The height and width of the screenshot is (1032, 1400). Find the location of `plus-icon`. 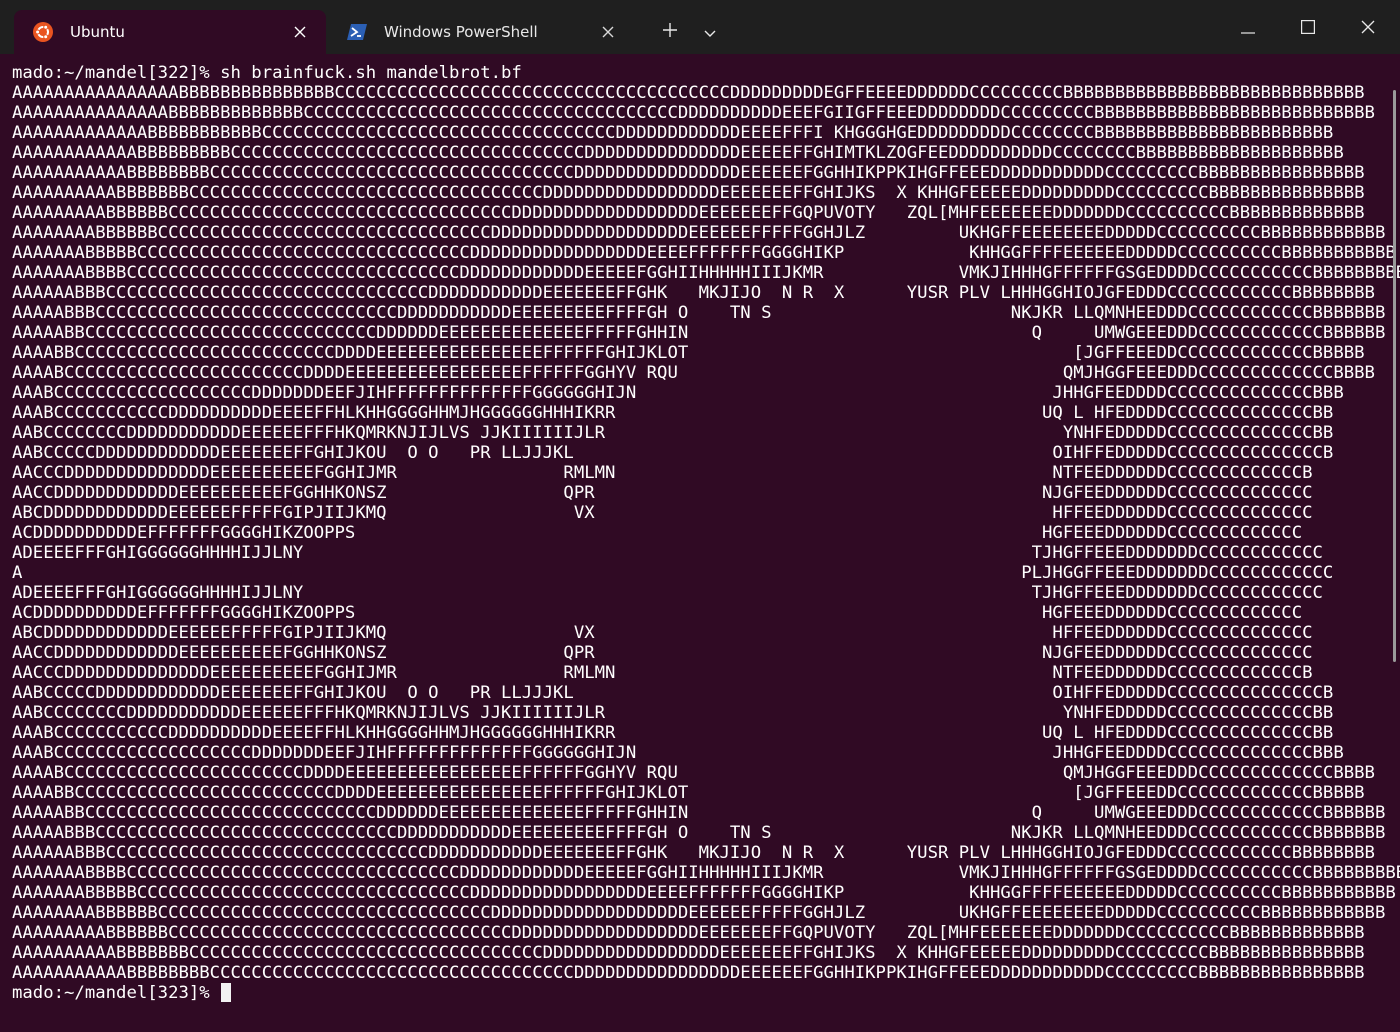

plus-icon is located at coordinates (670, 32).